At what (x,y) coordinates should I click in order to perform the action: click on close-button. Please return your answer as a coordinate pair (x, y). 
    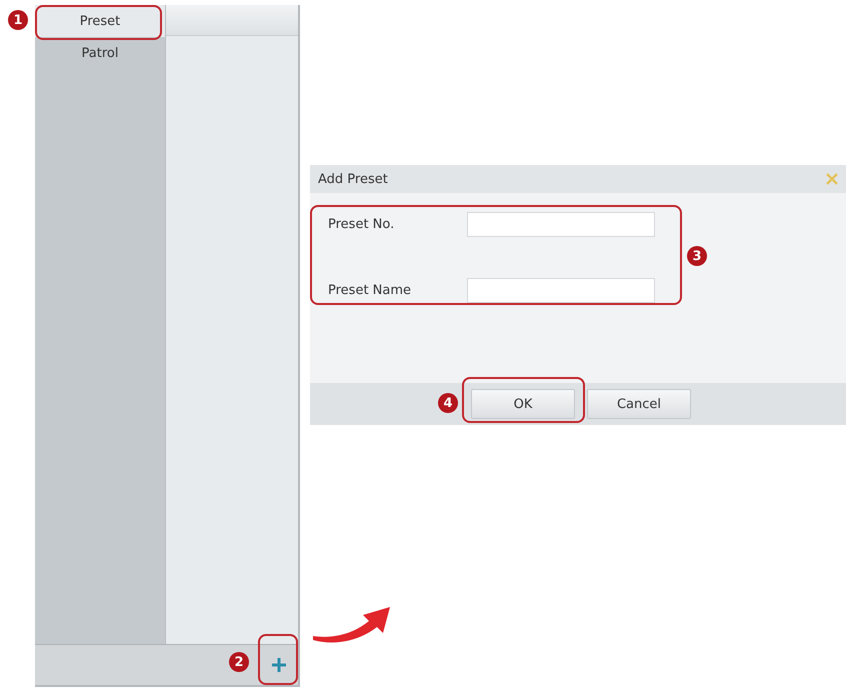
    Looking at the image, I should click on (832, 179).